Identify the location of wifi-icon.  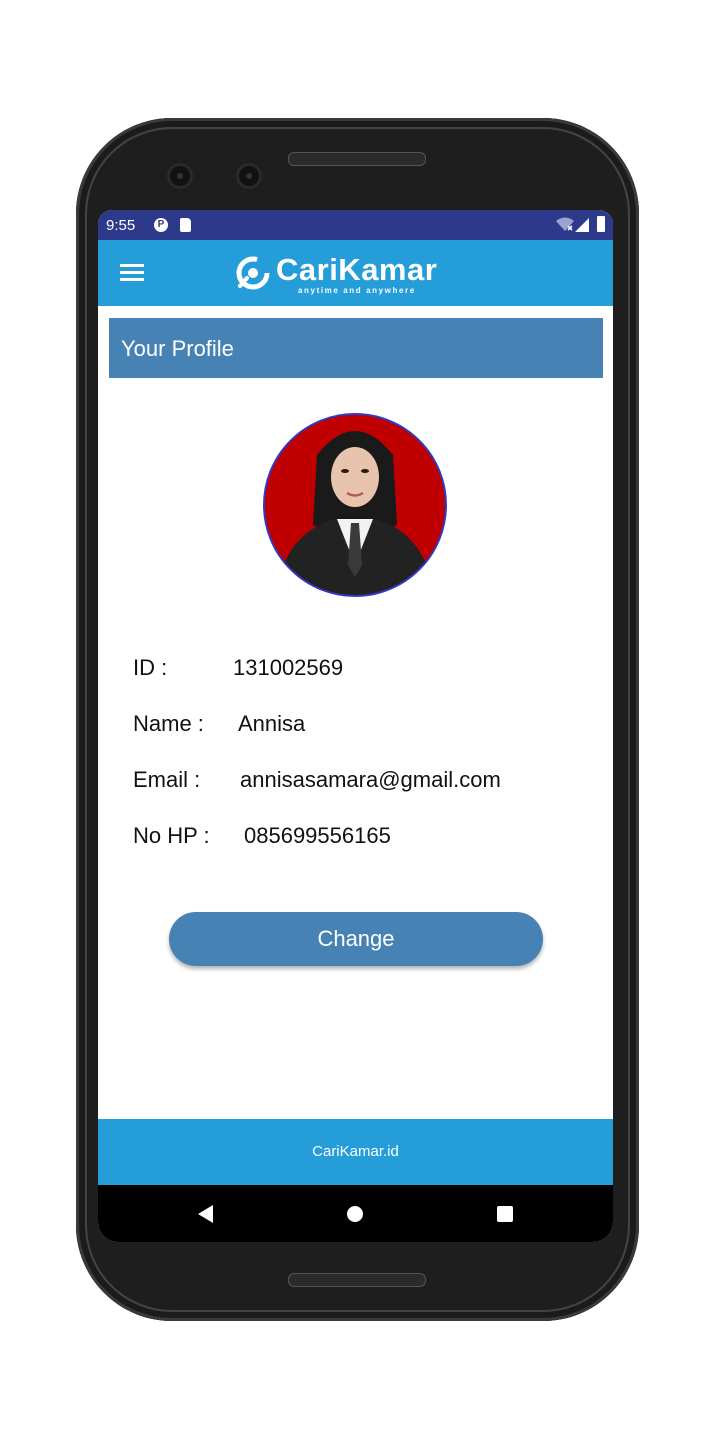
(565, 224).